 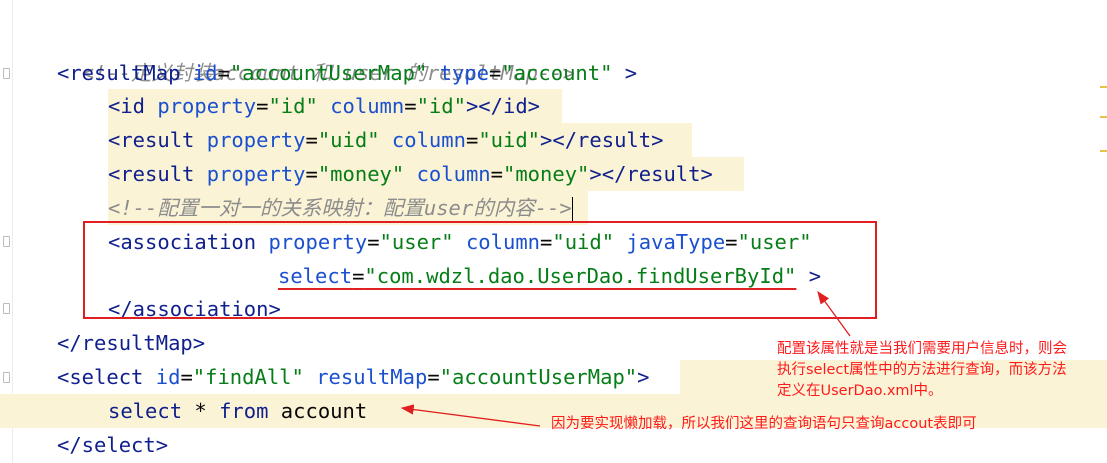 I want to click on note-line: 定义在UserDao.xml中。, so click(x=860, y=391).